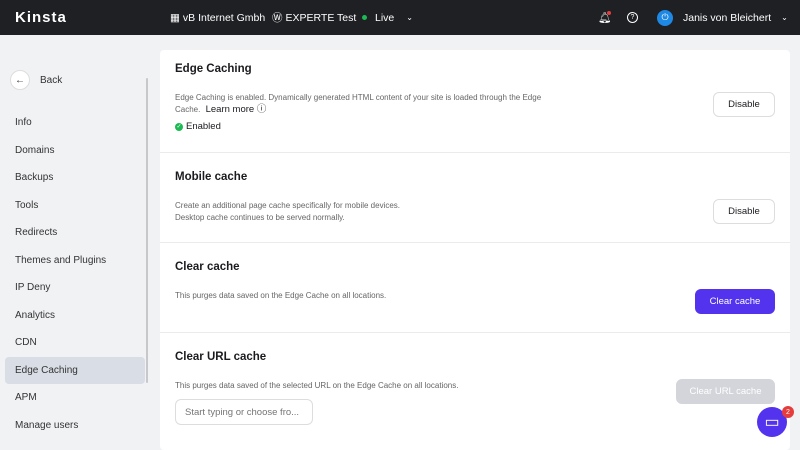 This screenshot has width=800, height=450. I want to click on kinsta-logo: Kinsta, so click(41, 17).